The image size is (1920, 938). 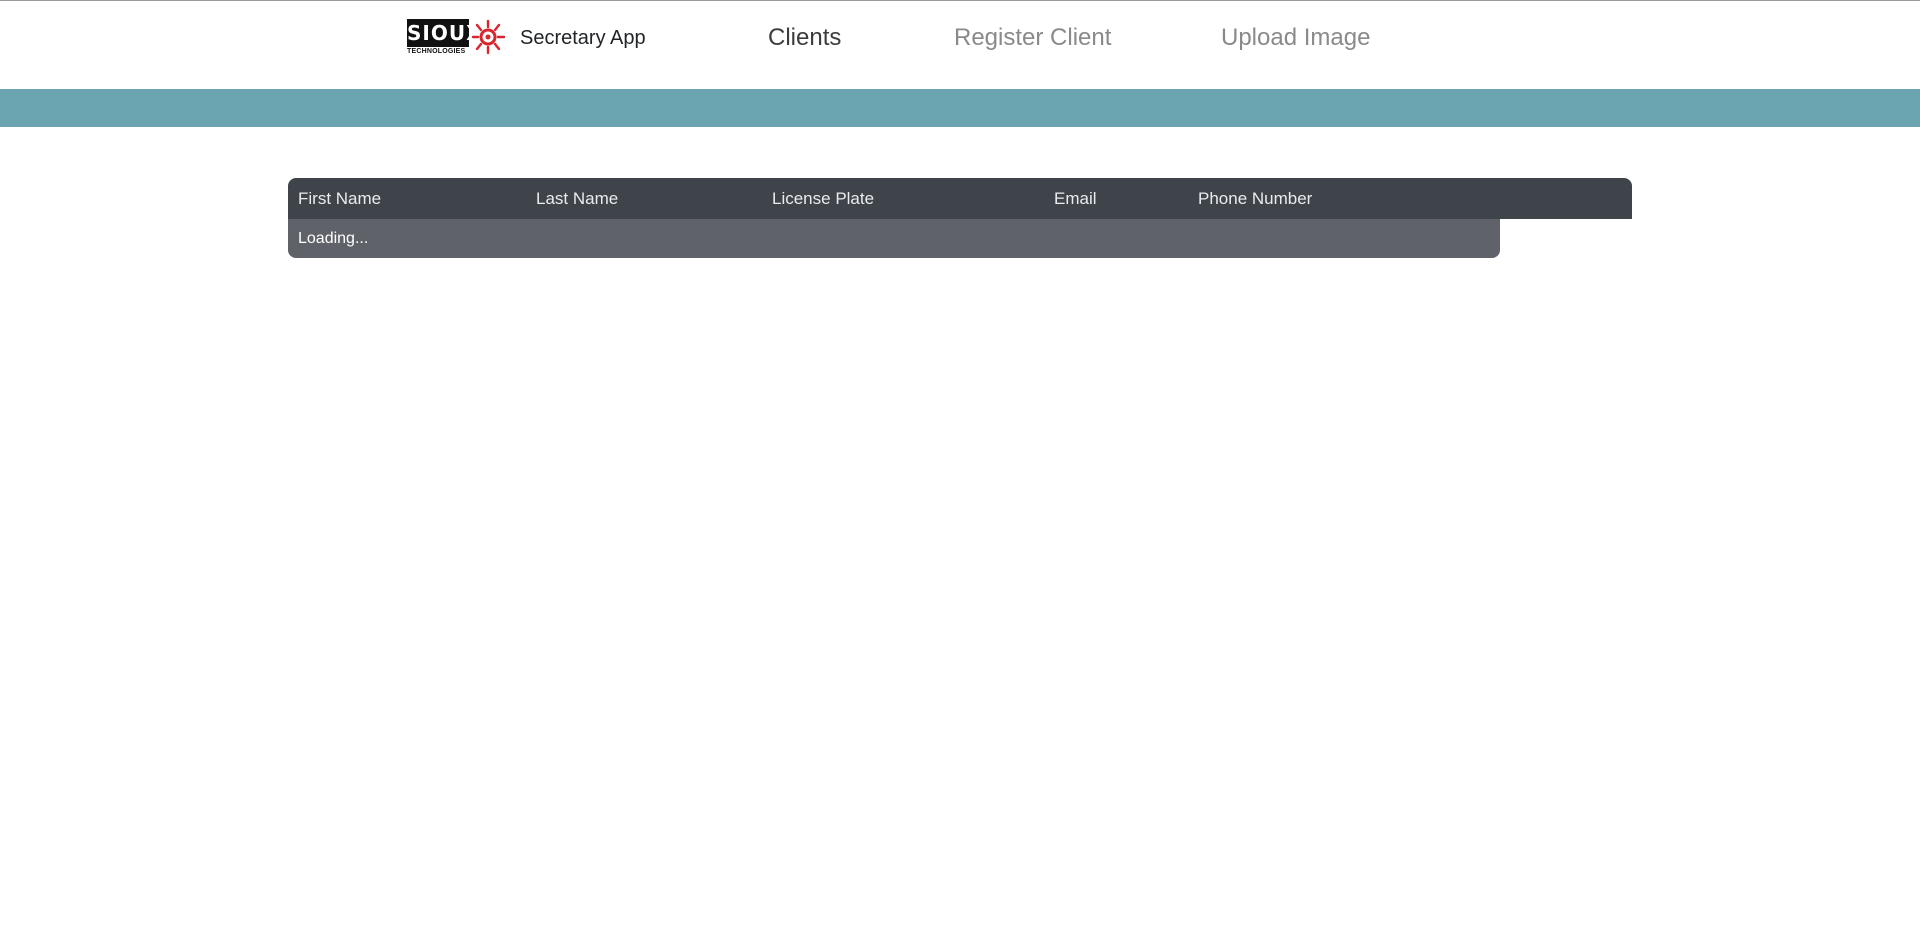 I want to click on column-header-license-plate: License Plate, so click(x=823, y=198).